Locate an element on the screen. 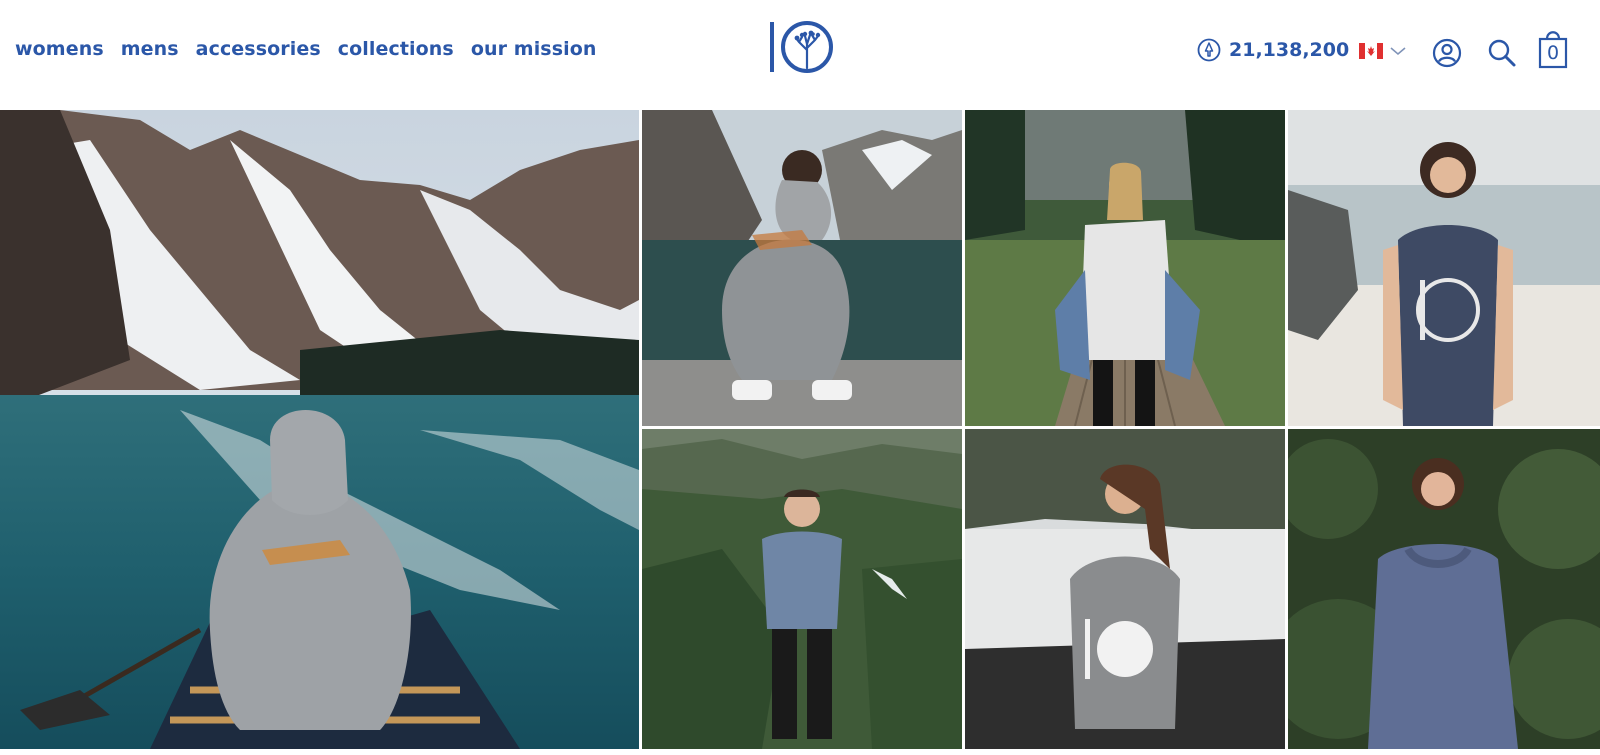 The image size is (1600, 755). nav-our-mission: our mission is located at coordinates (534, 49).